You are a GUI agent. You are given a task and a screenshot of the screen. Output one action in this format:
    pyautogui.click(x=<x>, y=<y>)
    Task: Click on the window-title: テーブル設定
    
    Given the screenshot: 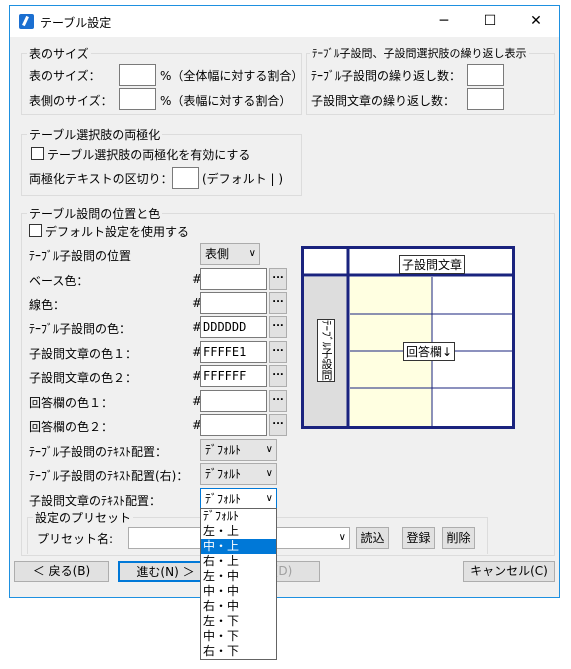 What is the action you would take?
    pyautogui.click(x=76, y=23)
    